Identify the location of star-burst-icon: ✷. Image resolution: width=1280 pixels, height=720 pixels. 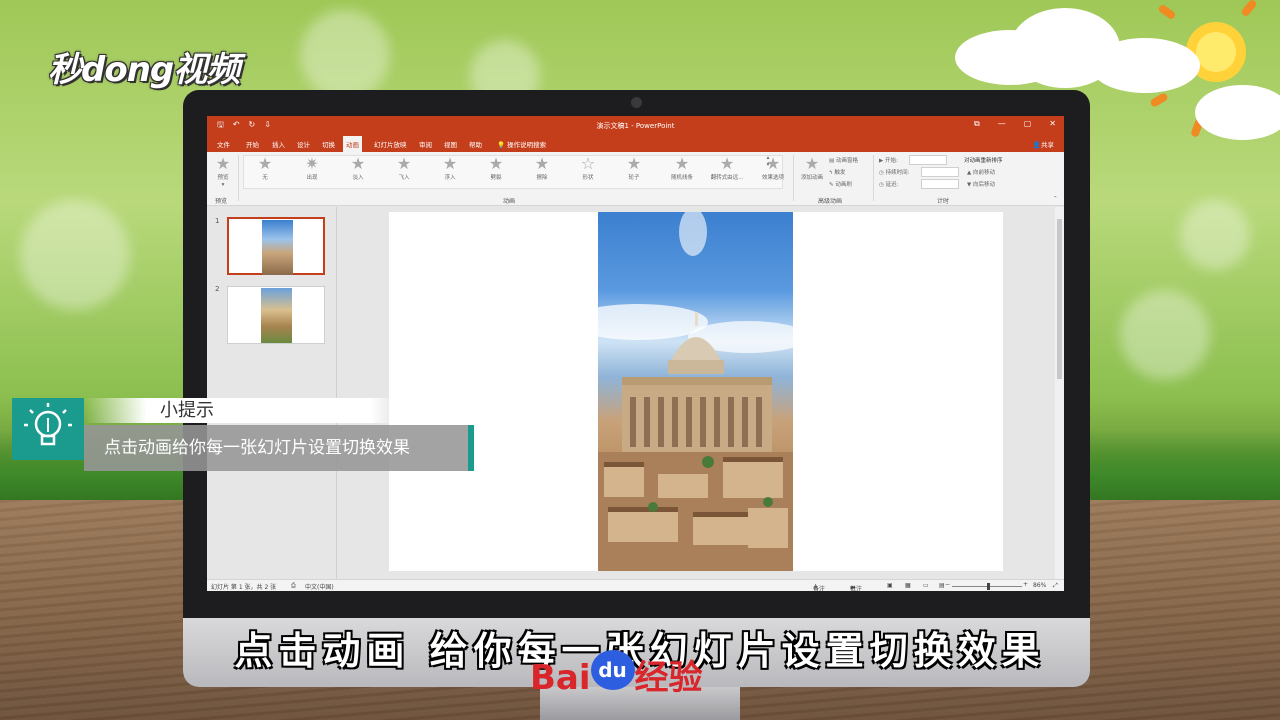
(312, 163).